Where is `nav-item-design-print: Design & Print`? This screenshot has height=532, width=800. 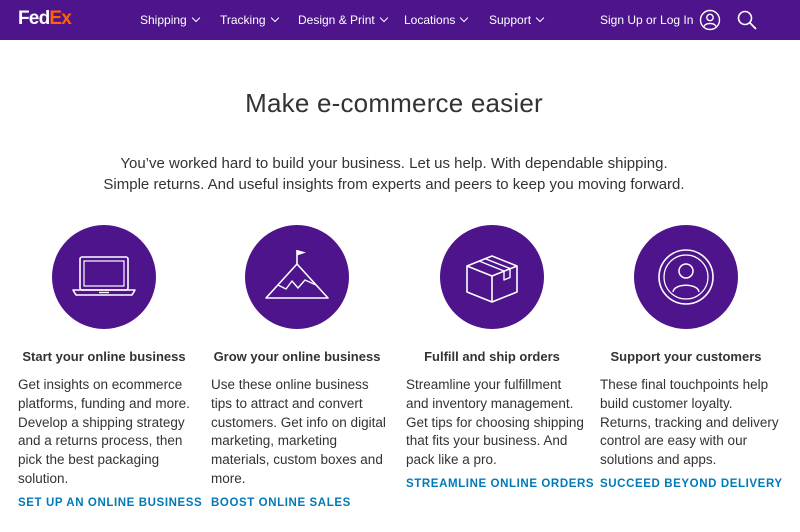
nav-item-design-print: Design & Print is located at coordinates (343, 20).